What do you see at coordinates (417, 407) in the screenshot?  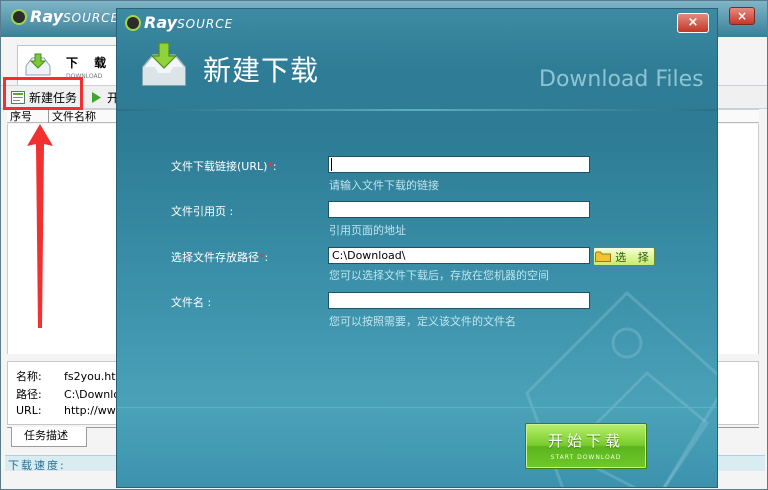 I see `dialog-footer-separator` at bounding box center [417, 407].